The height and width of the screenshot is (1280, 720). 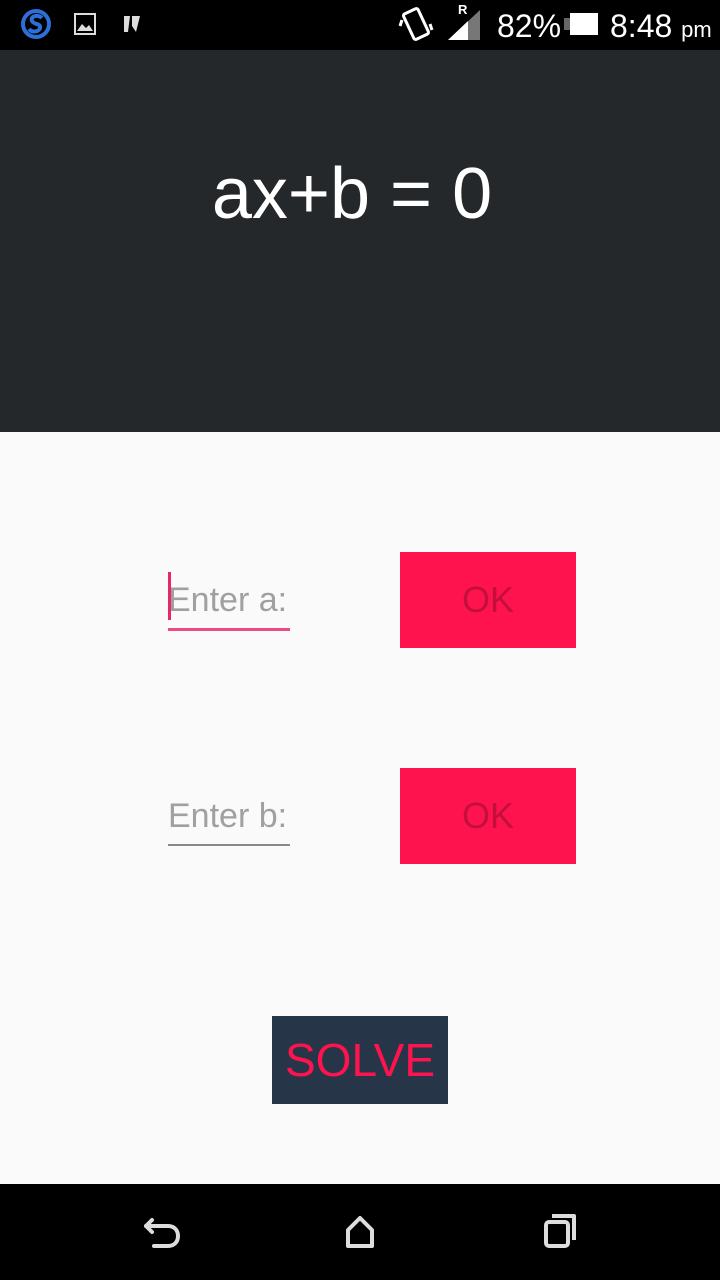 What do you see at coordinates (360, 1240) in the screenshot?
I see `home-icon` at bounding box center [360, 1240].